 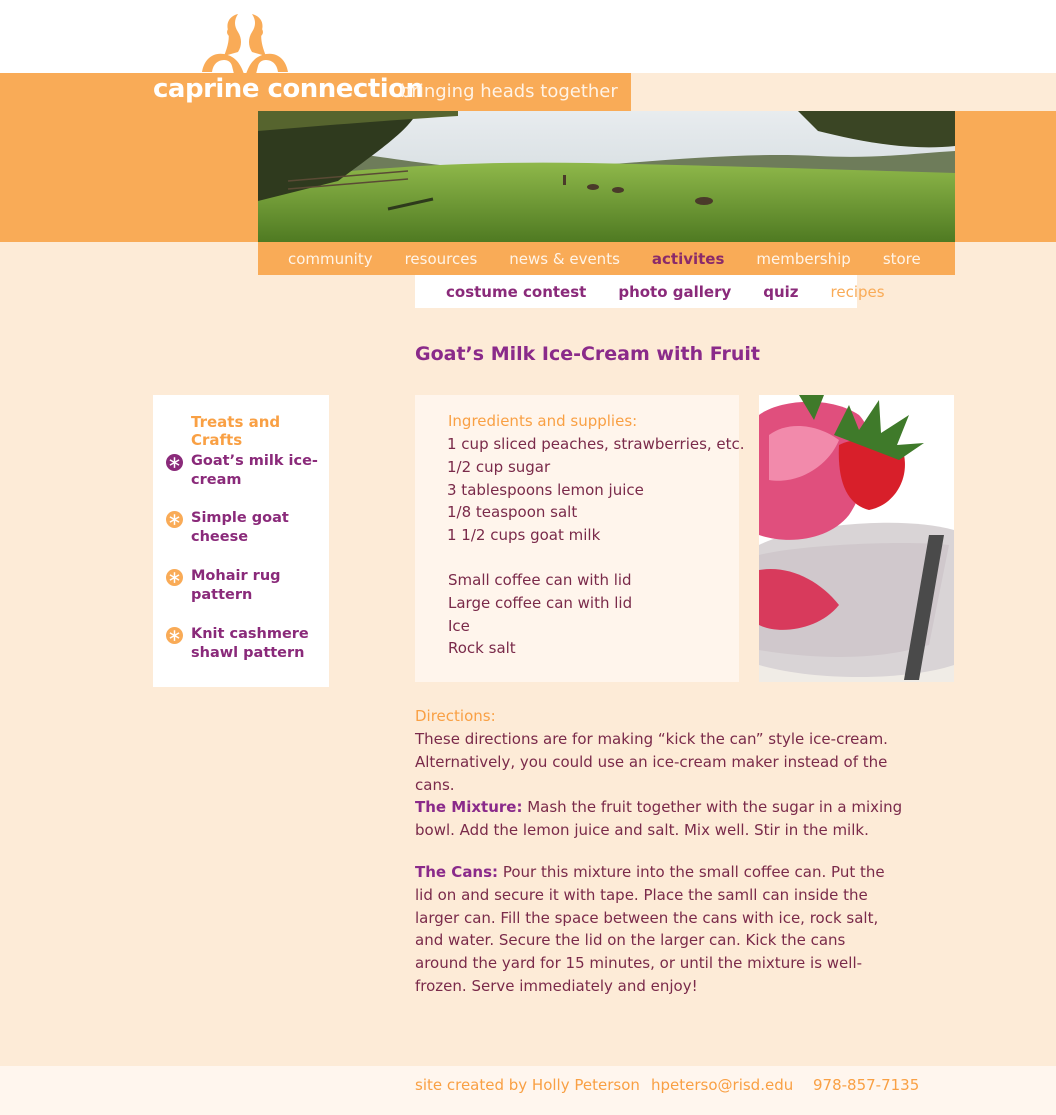 What do you see at coordinates (254, 470) in the screenshot?
I see `sidebar-item-label: Goat’s milk ice-cream` at bounding box center [254, 470].